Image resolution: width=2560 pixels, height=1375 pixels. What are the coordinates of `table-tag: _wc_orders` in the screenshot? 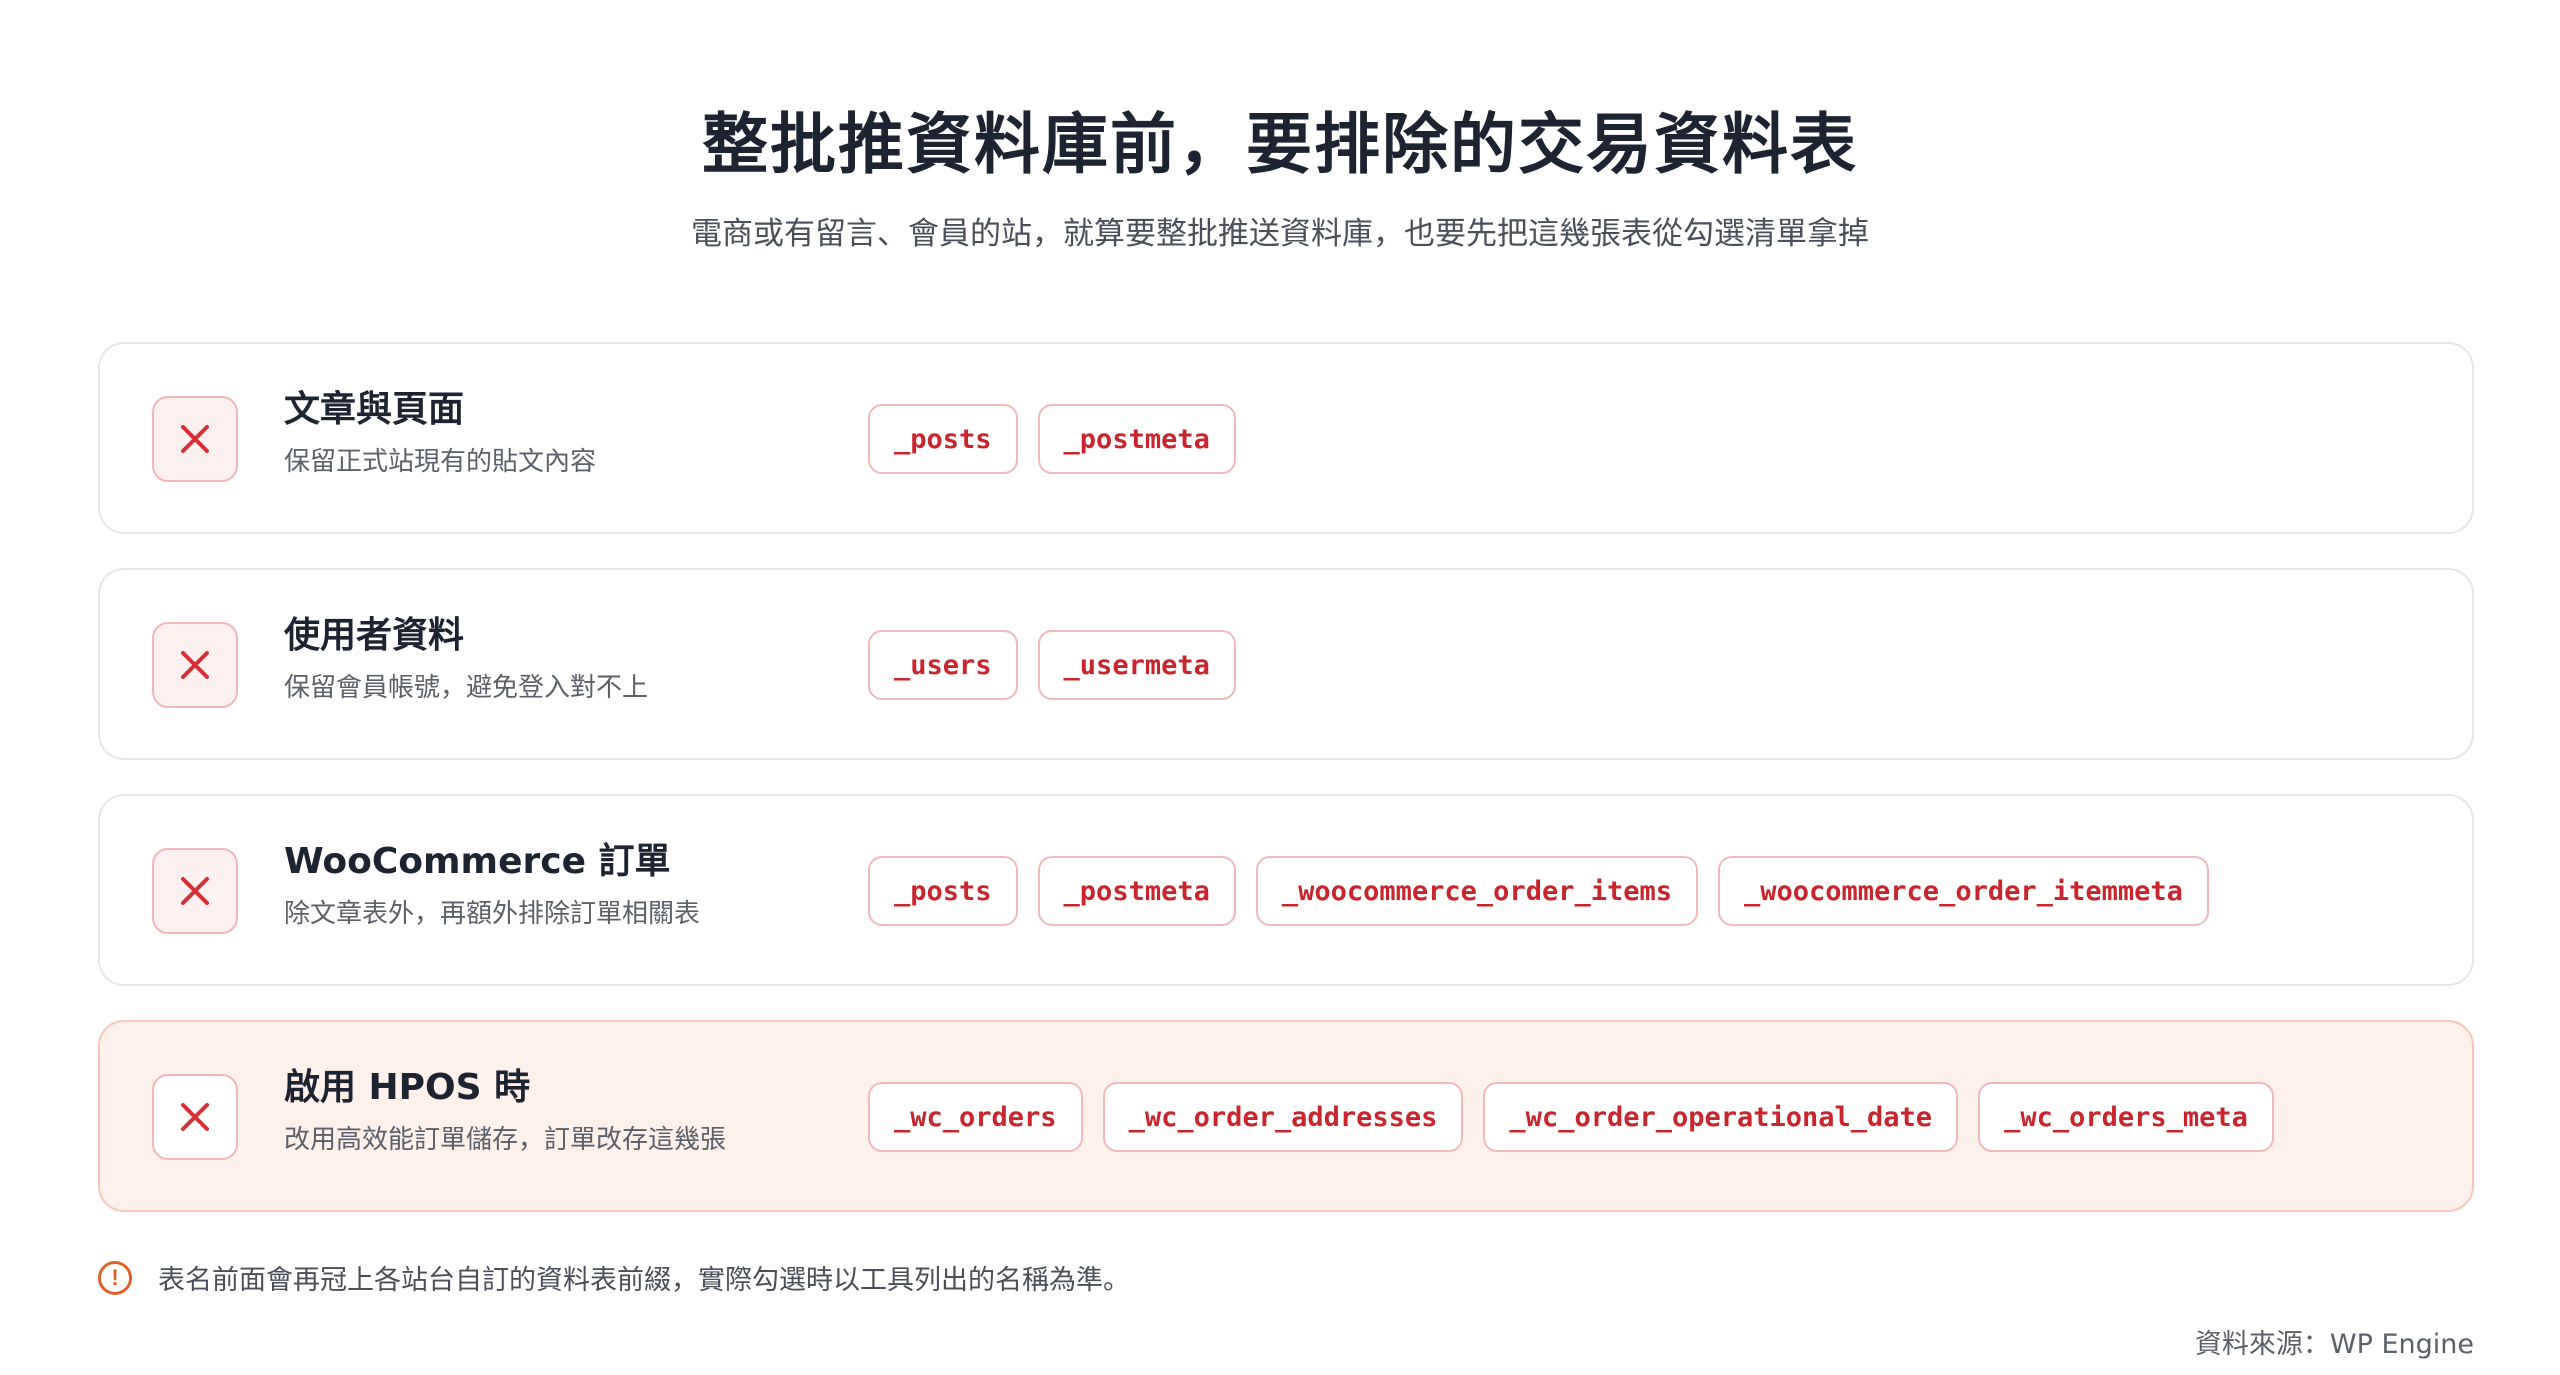 It's located at (975, 1117).